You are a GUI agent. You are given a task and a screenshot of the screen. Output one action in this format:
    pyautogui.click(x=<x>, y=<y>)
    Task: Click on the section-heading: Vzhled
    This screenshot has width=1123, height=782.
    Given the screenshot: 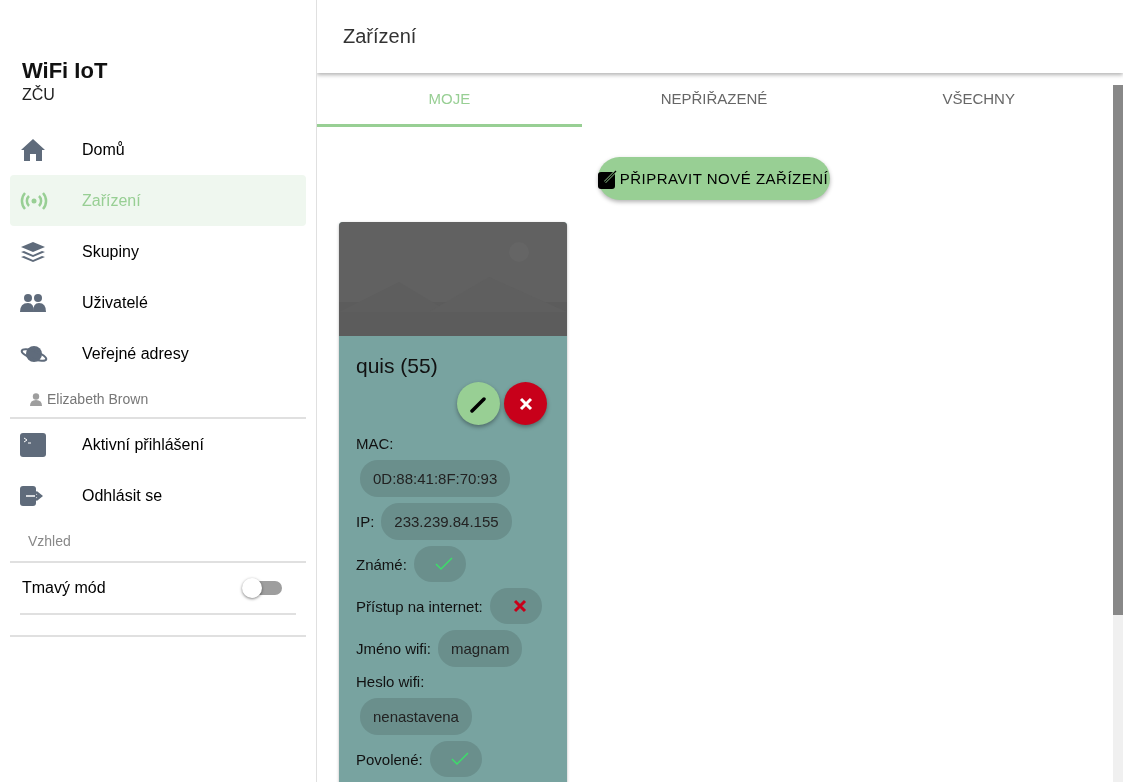 What is the action you would take?
    pyautogui.click(x=49, y=541)
    